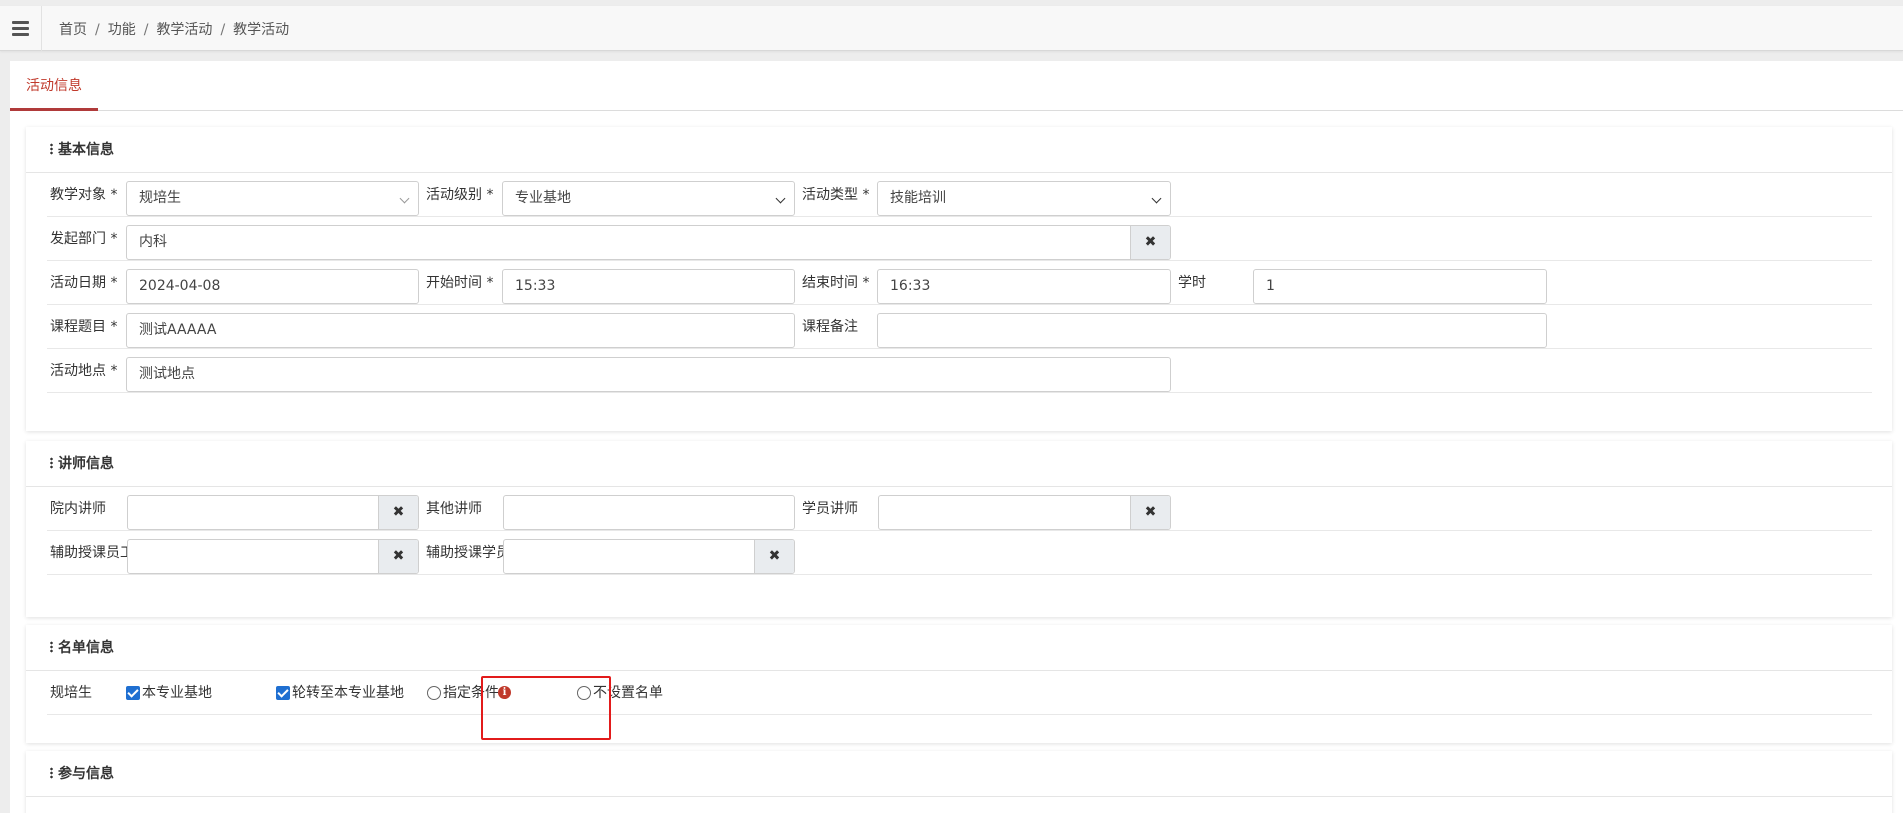  What do you see at coordinates (951, 28) in the screenshot?
I see `top-bar: 首页 / 功能 / 教学活动 / 教学活动` at bounding box center [951, 28].